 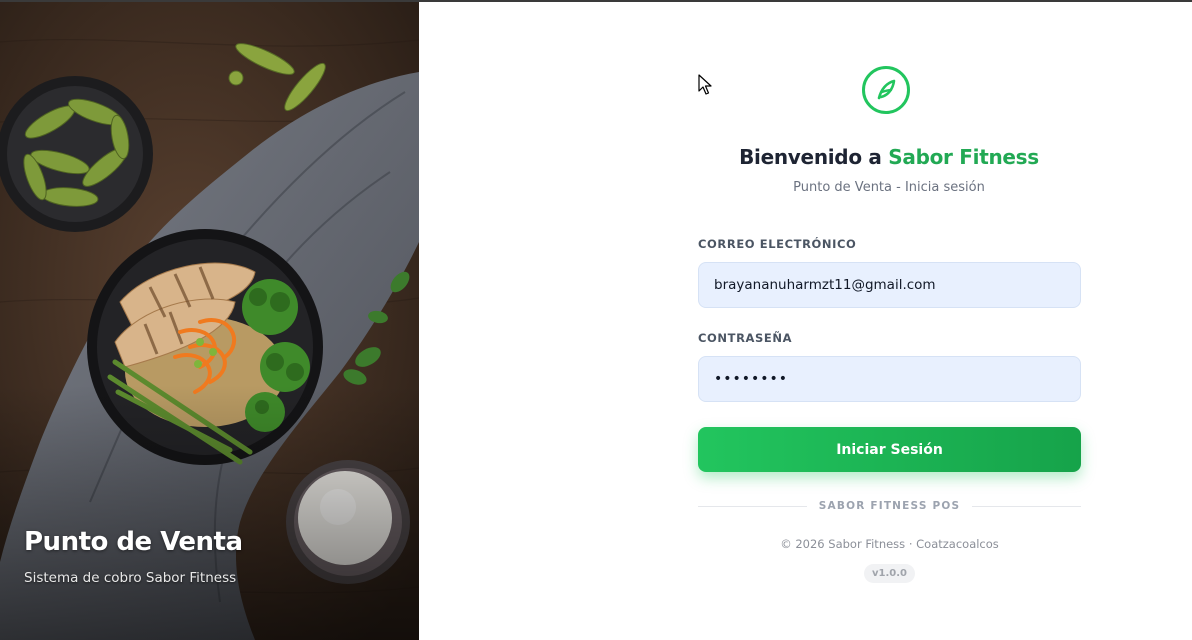 I want to click on mouse-cursor-icon, so click(x=705, y=87).